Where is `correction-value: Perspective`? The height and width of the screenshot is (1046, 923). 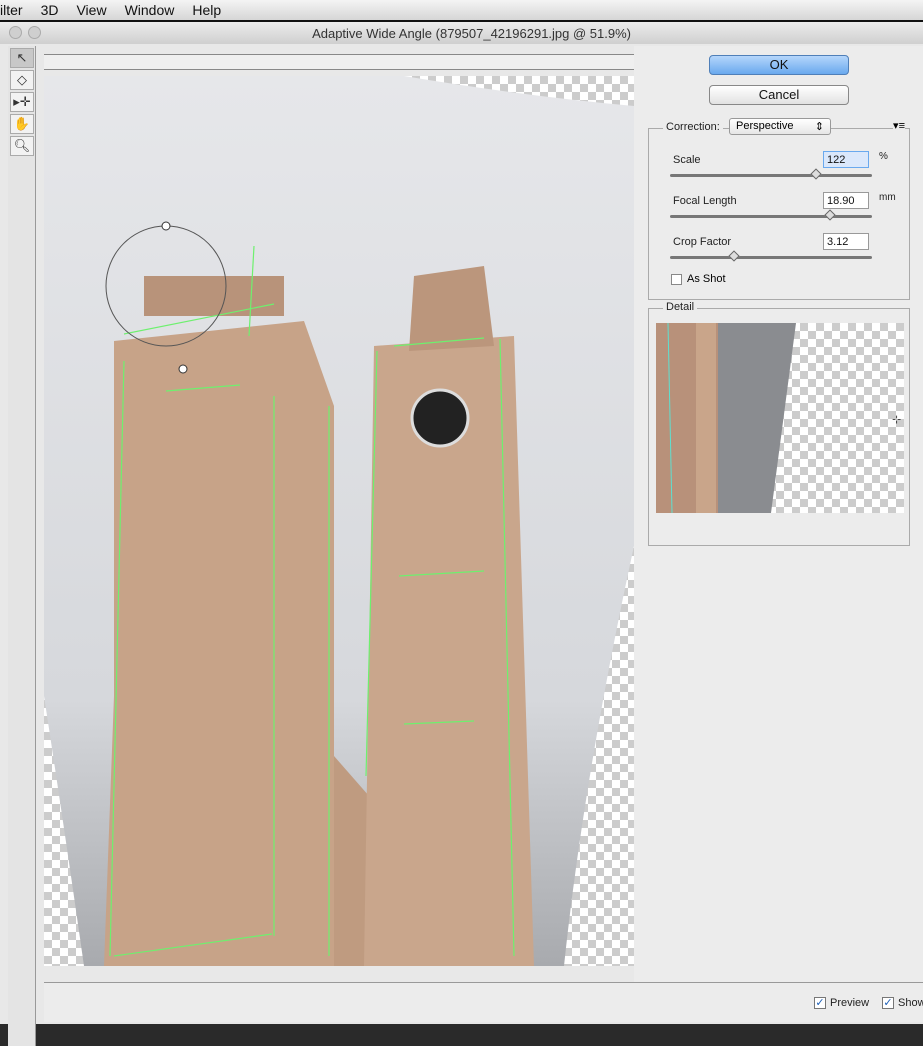
correction-value: Perspective is located at coordinates (765, 126).